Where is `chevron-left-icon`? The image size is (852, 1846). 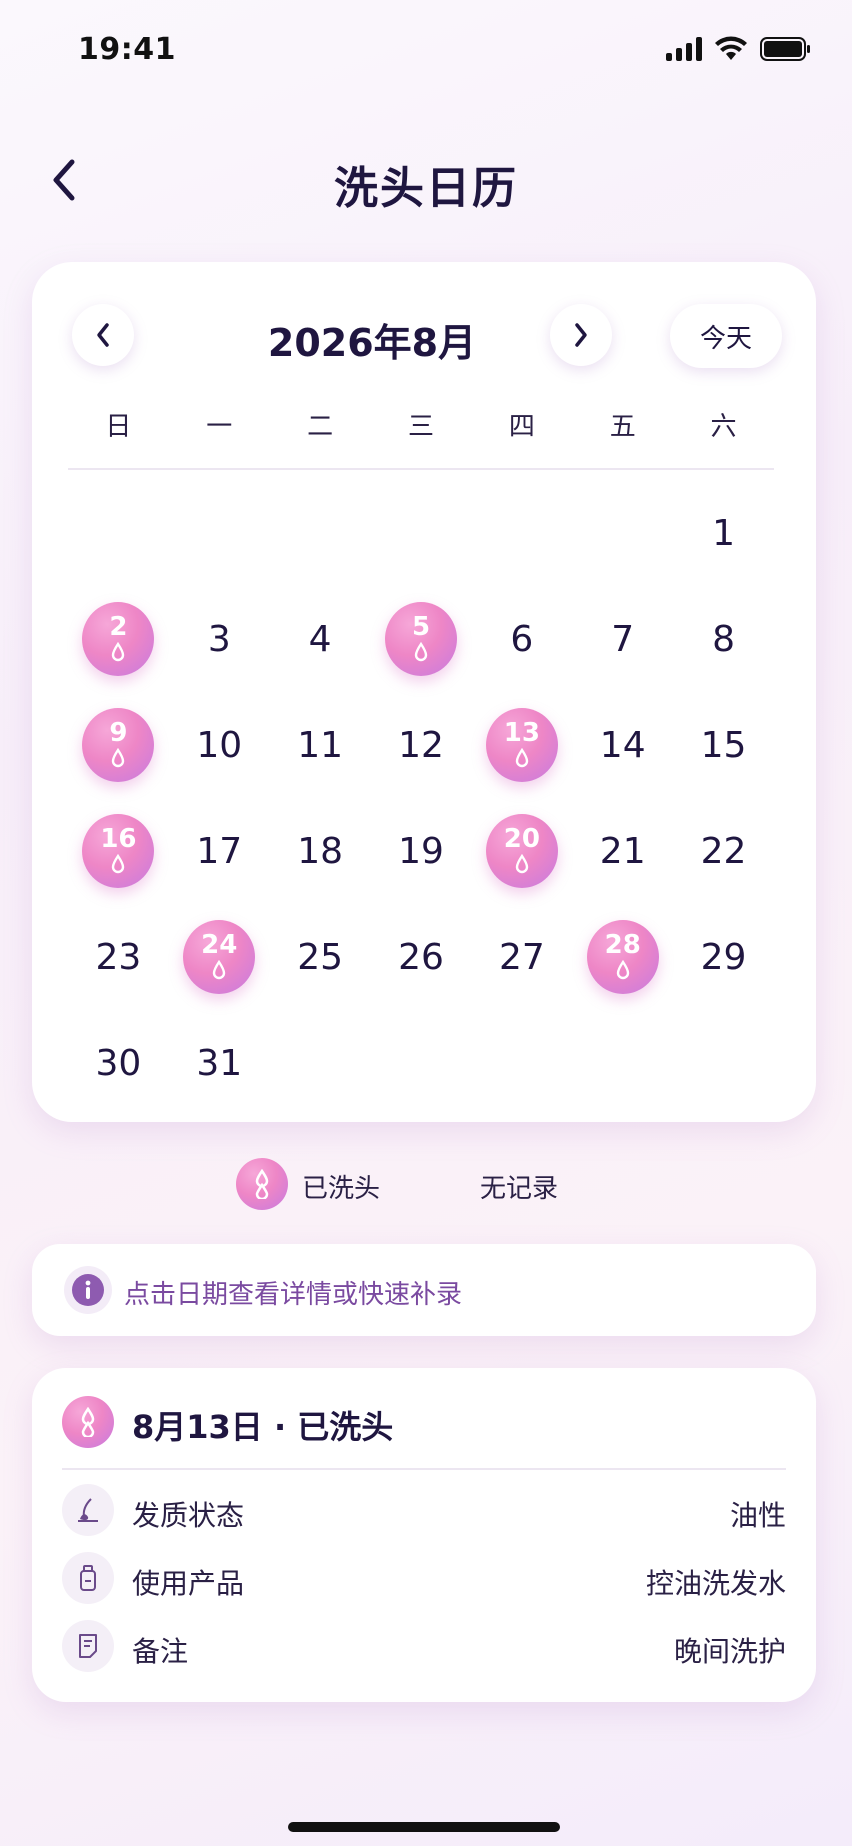
chevron-left-icon is located at coordinates (103, 335).